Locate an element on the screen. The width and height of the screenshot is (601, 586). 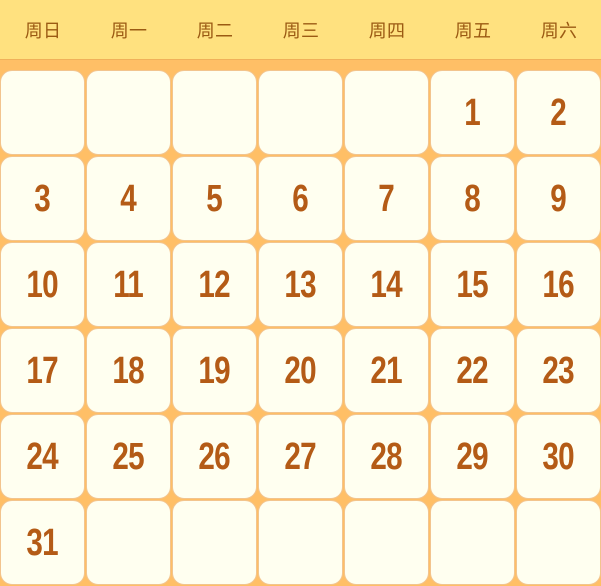
day-cell: 7 is located at coordinates (386, 198).